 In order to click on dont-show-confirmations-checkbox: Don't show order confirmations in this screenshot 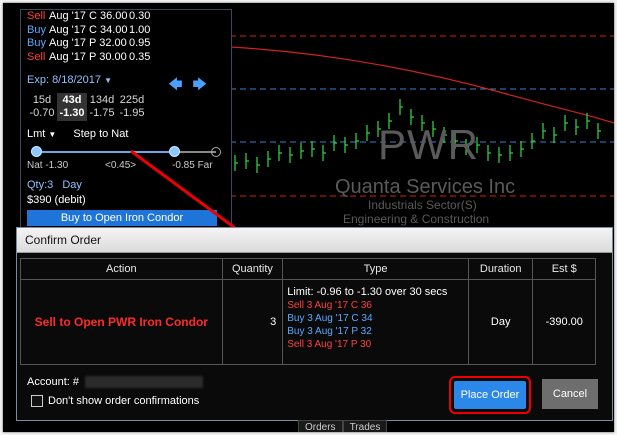, I will do `click(115, 401)`.